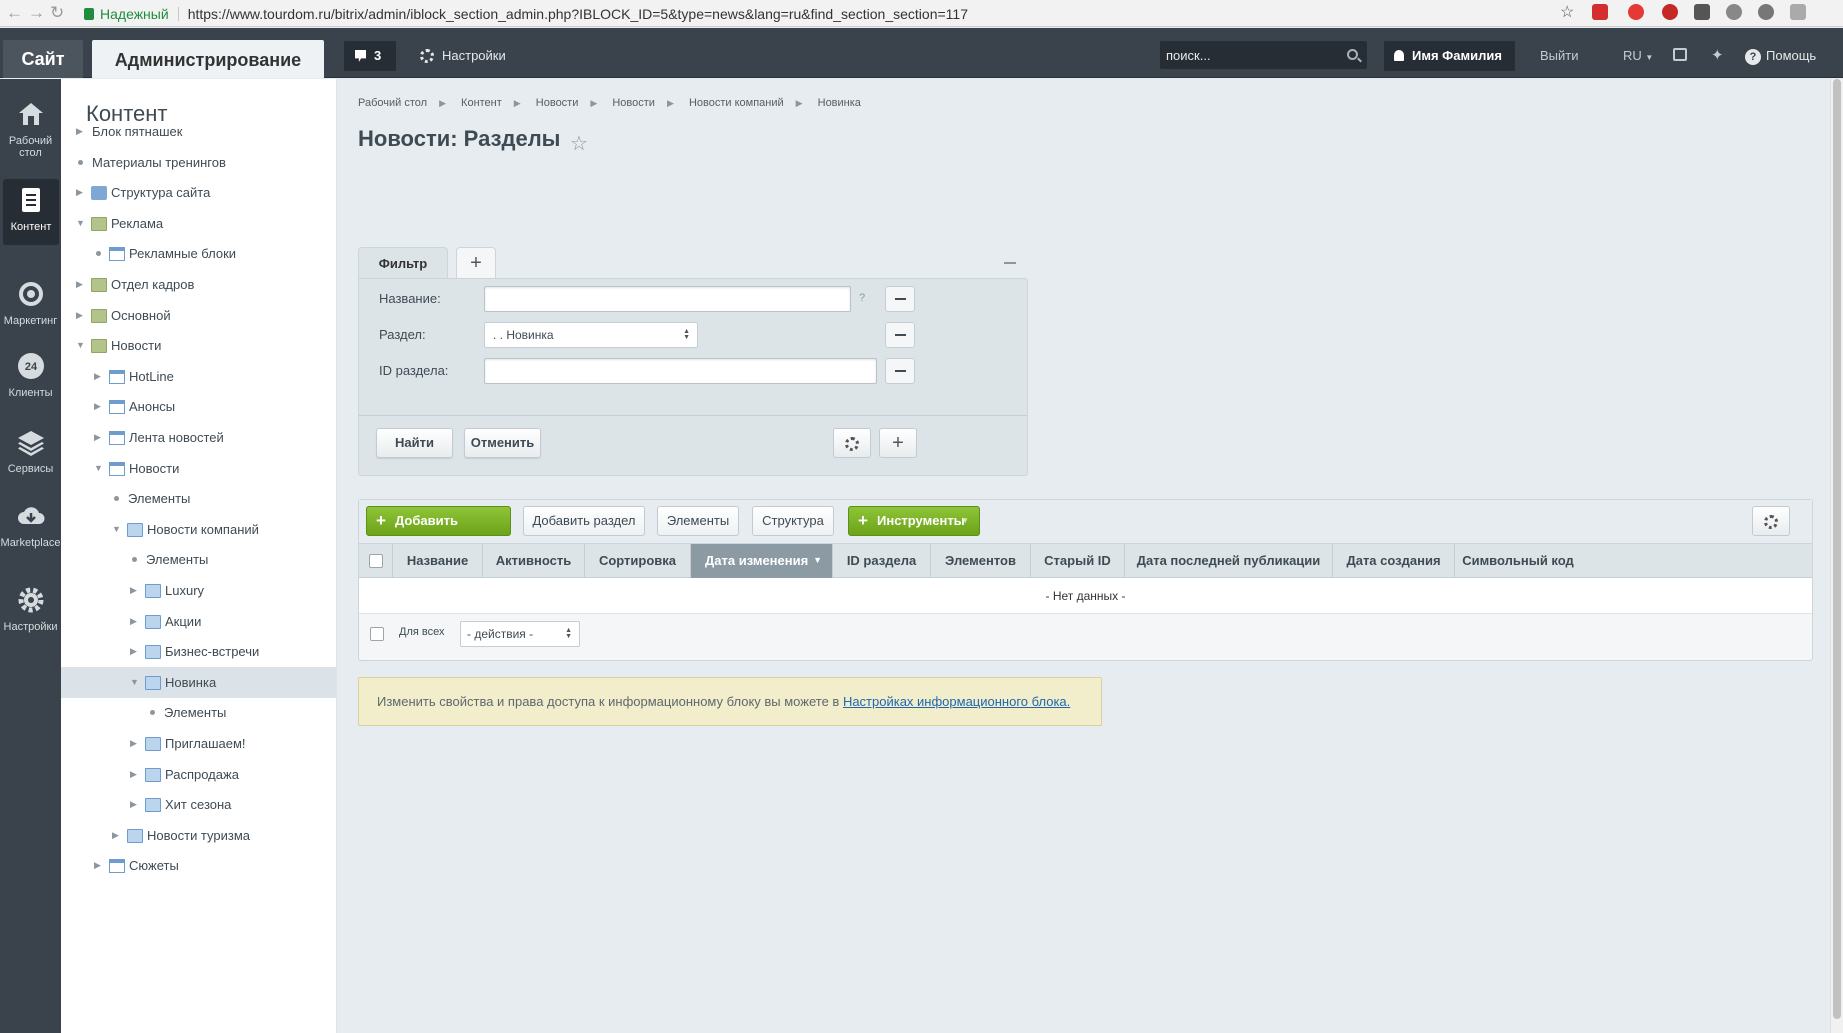 Image resolution: width=1843 pixels, height=1033 pixels. Describe the element at coordinates (862, 298) in the screenshot. I see `help-icon: ?` at that location.